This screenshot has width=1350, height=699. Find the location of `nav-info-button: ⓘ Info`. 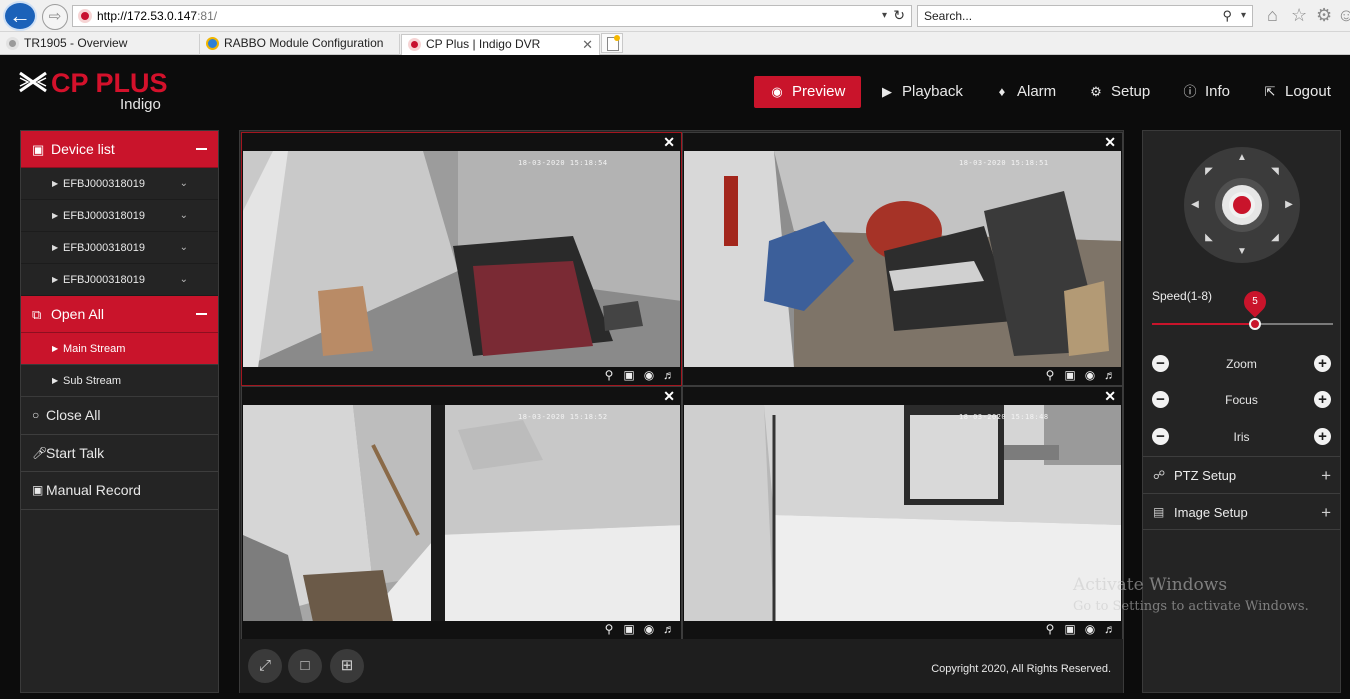

nav-info-button: ⓘ Info is located at coordinates (1205, 92).